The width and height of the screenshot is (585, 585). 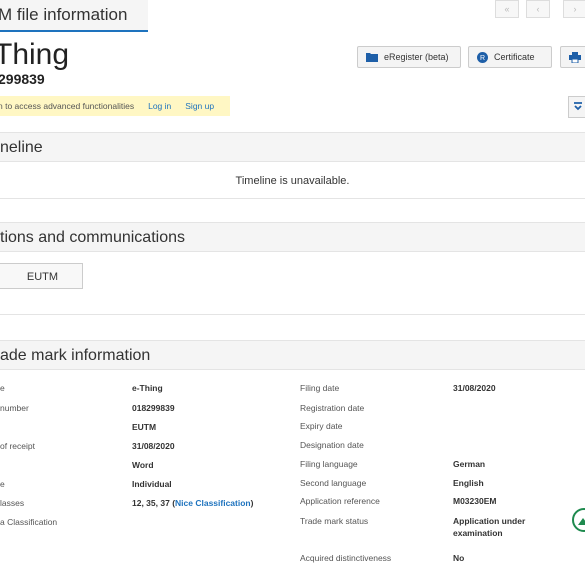 I want to click on status-icon, so click(x=578, y=520).